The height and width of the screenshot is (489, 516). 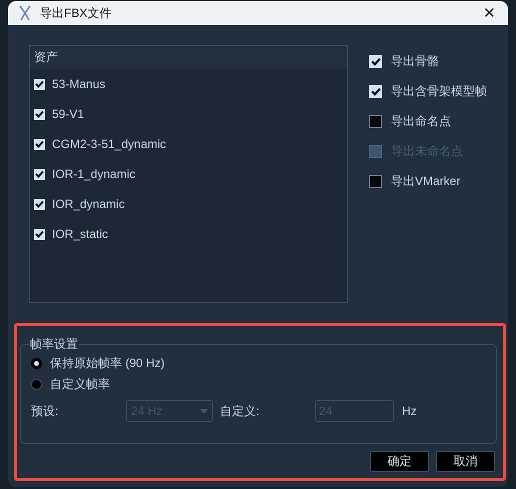 I want to click on dialog-button: 取消, so click(x=465, y=461).